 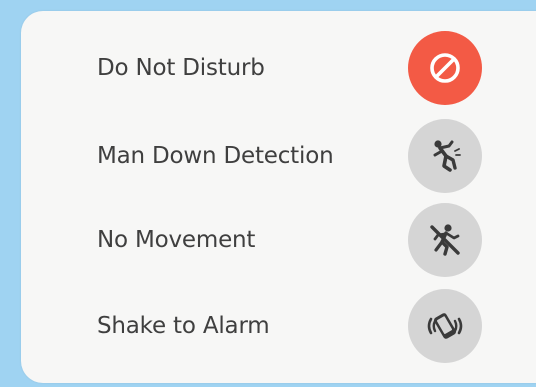 I want to click on setting-label: Shake to Alarm, so click(x=183, y=326).